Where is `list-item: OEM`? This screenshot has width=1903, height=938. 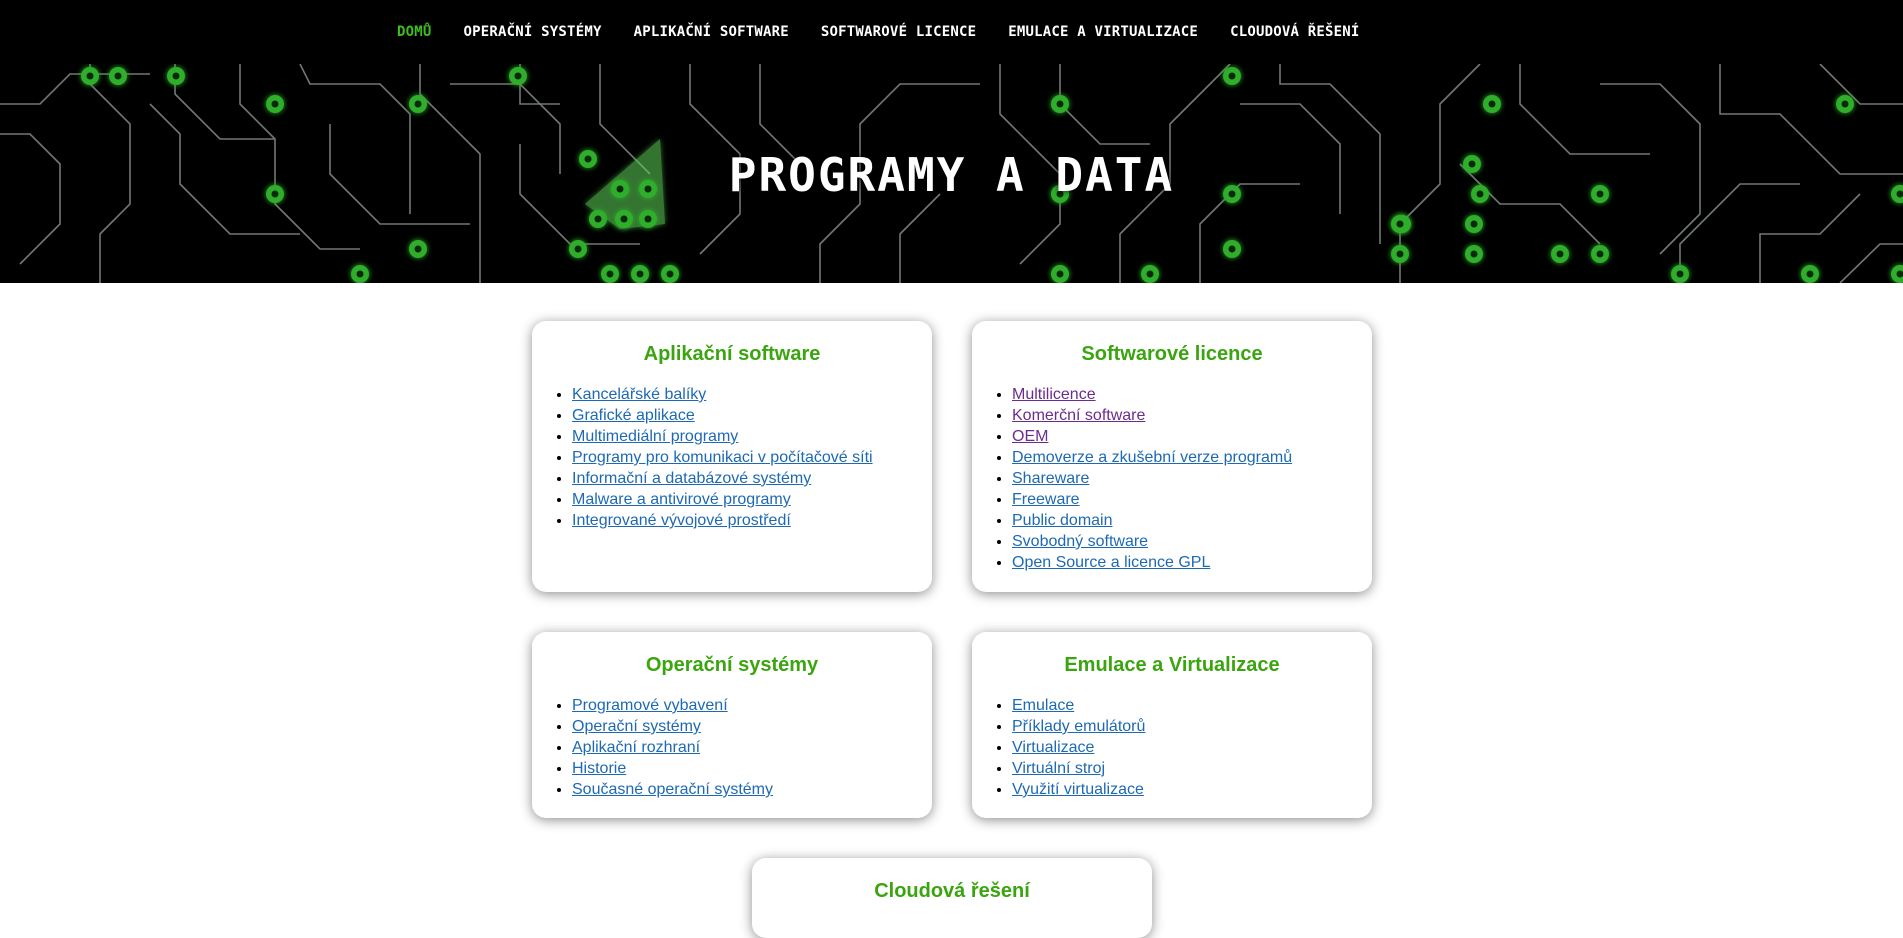
list-item: OEM is located at coordinates (1192, 436).